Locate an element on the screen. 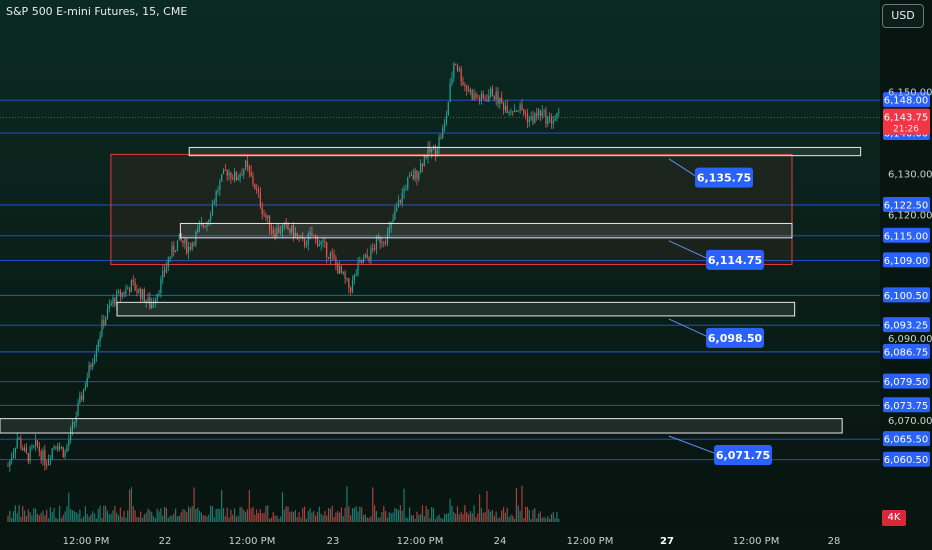 The width and height of the screenshot is (932, 550). price-level-label: 6,060.50 is located at coordinates (906, 460).